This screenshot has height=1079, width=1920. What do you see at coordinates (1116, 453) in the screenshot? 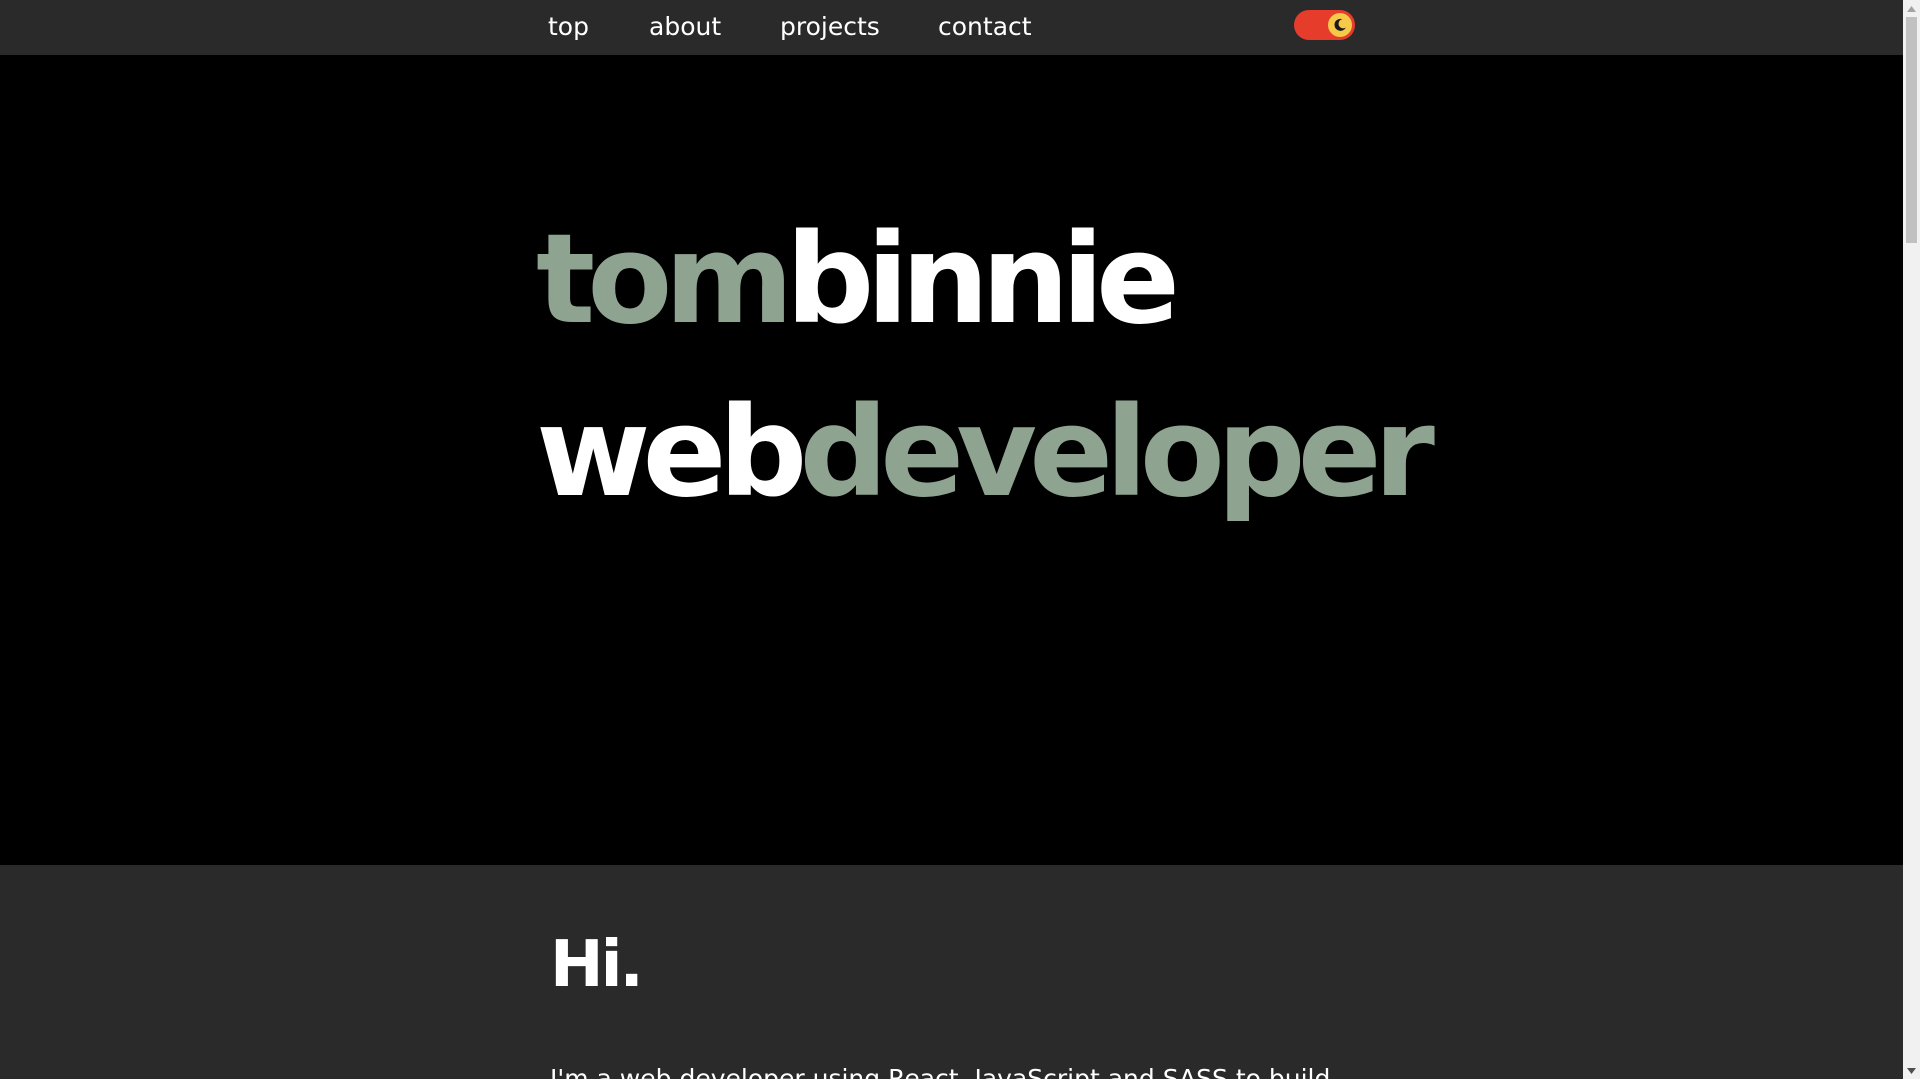
I see `hero-role-suffix: developer` at bounding box center [1116, 453].